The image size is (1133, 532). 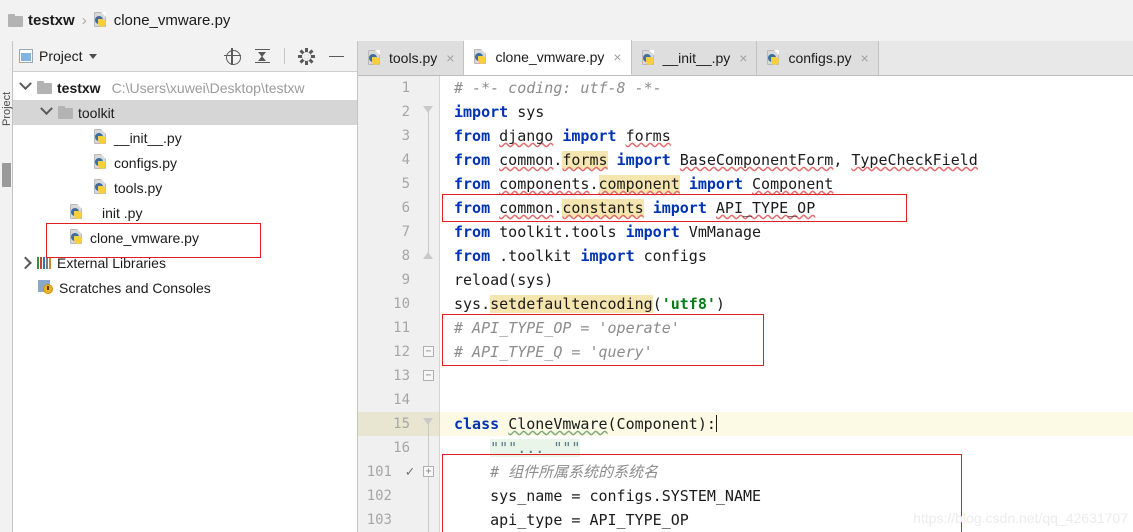 I want to click on line-number: 5, so click(x=405, y=184).